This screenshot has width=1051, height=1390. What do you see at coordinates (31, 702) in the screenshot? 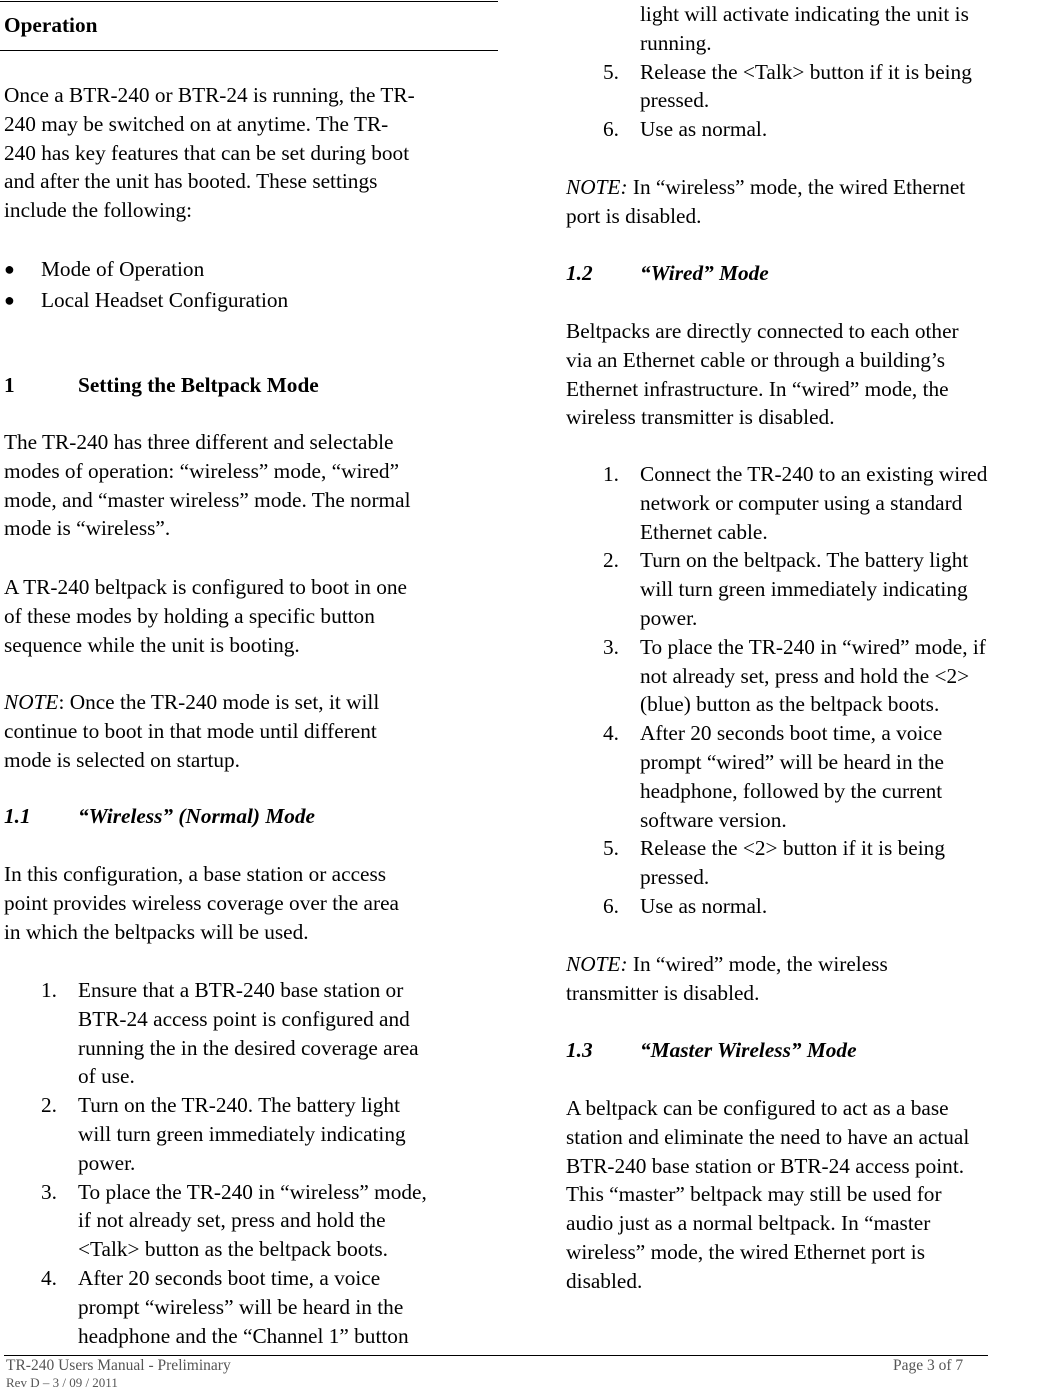
I see `note-label: NOTE` at bounding box center [31, 702].